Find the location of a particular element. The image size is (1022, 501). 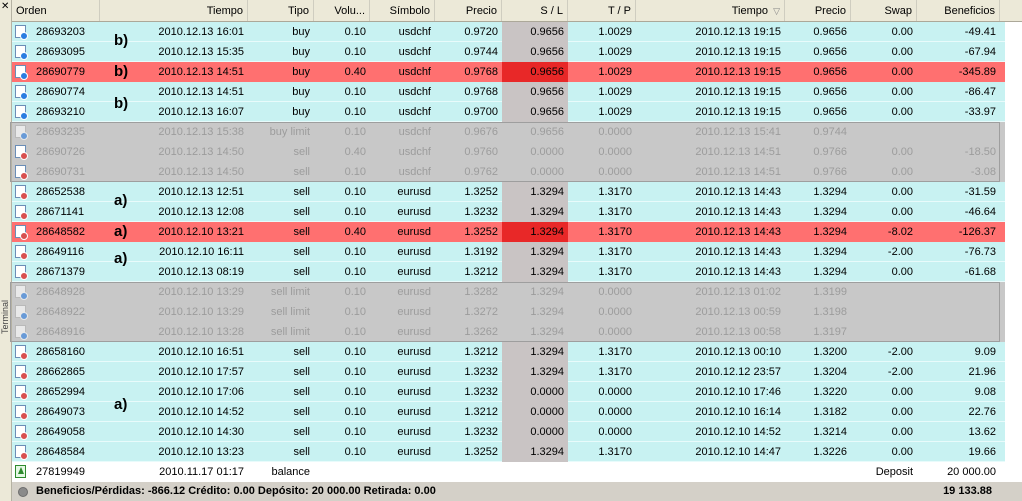

cell-close-price: 1.3294 is located at coordinates (830, 212).